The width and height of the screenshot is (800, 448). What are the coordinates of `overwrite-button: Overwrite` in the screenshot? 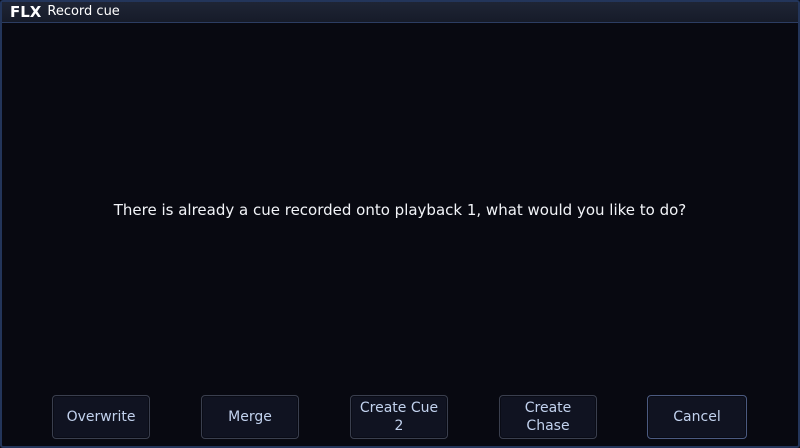 It's located at (101, 417).